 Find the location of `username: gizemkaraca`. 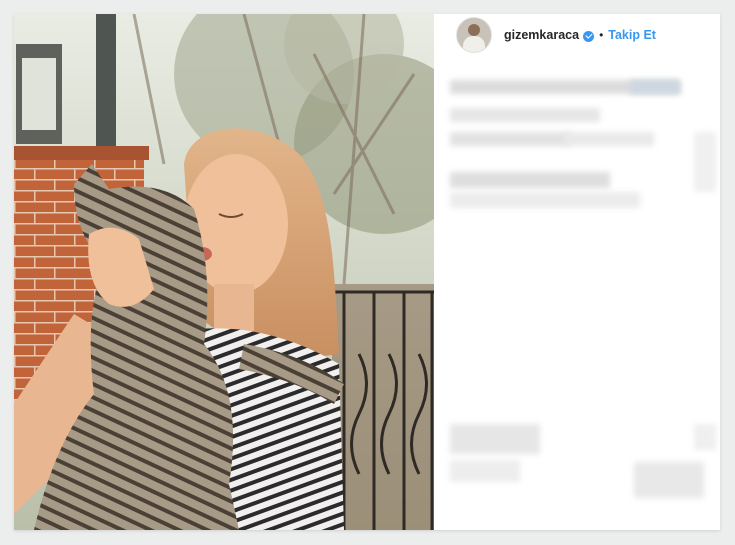

username: gizemkaraca is located at coordinates (541, 35).